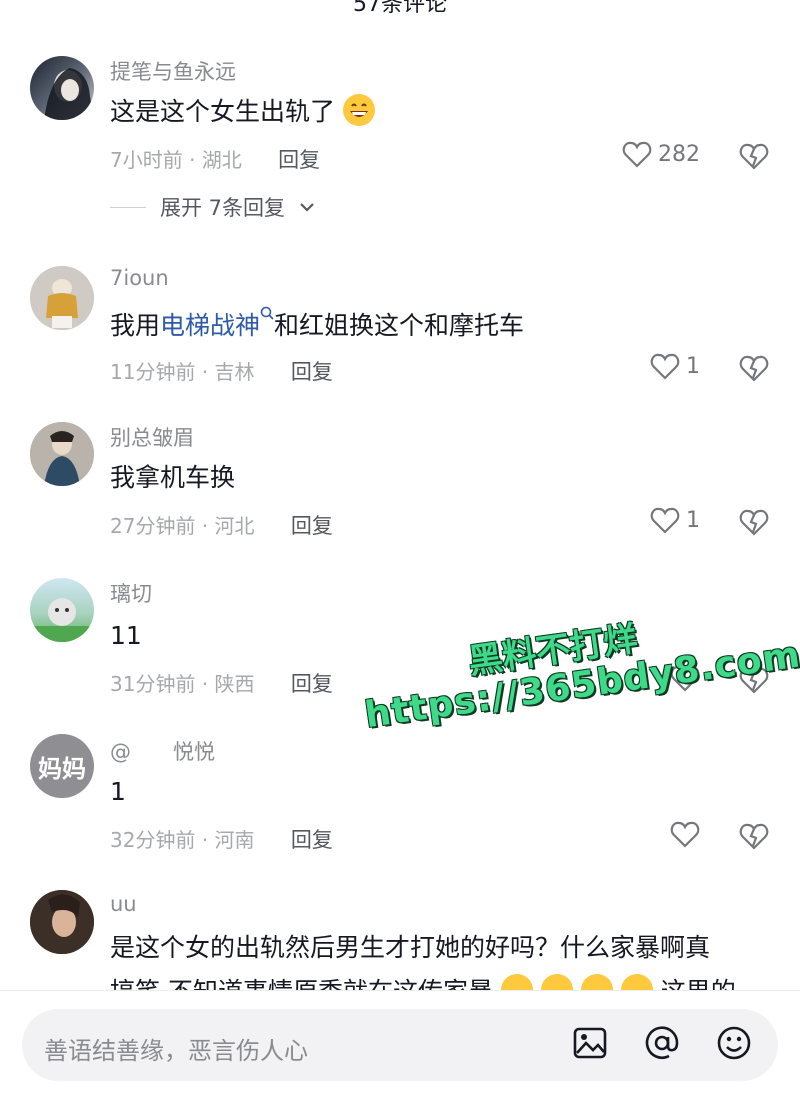  I want to click on comment-meta: 11分钟前 · 吉林 回复, so click(221, 371).